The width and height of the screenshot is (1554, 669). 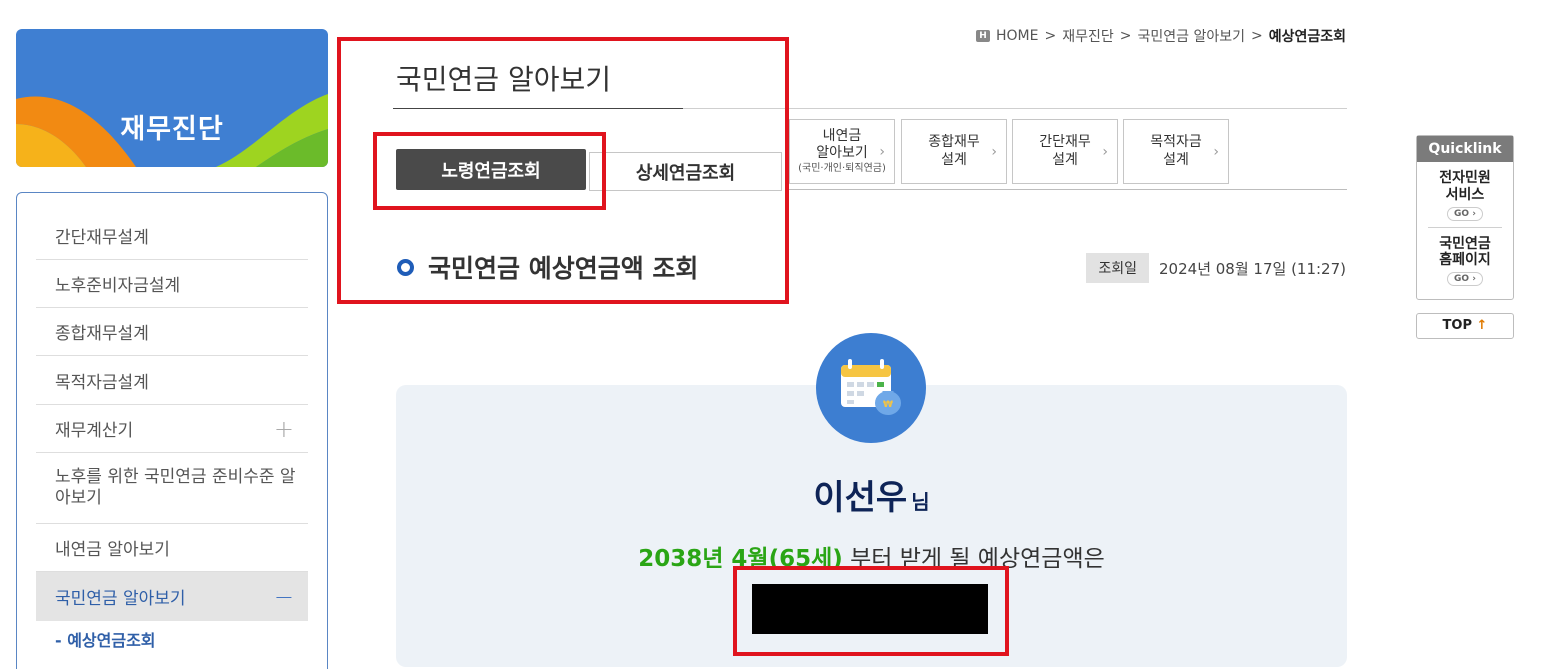 I want to click on highlight-box-tab, so click(x=489, y=171).